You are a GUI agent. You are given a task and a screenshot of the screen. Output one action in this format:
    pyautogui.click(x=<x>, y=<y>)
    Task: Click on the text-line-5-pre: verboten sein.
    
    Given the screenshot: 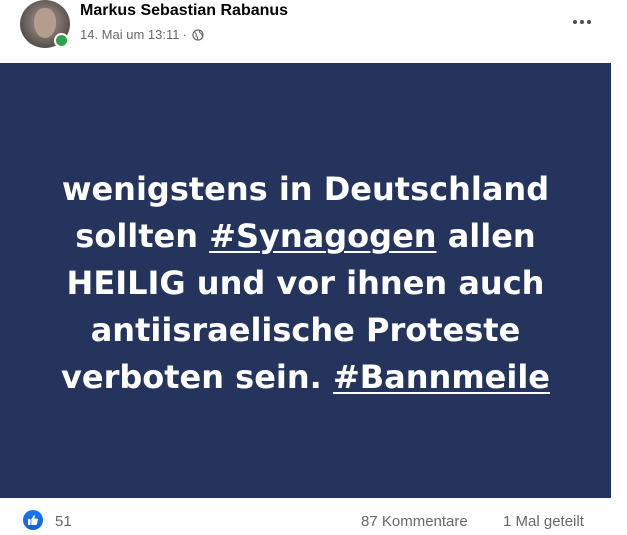 What is the action you would take?
    pyautogui.click(x=197, y=377)
    